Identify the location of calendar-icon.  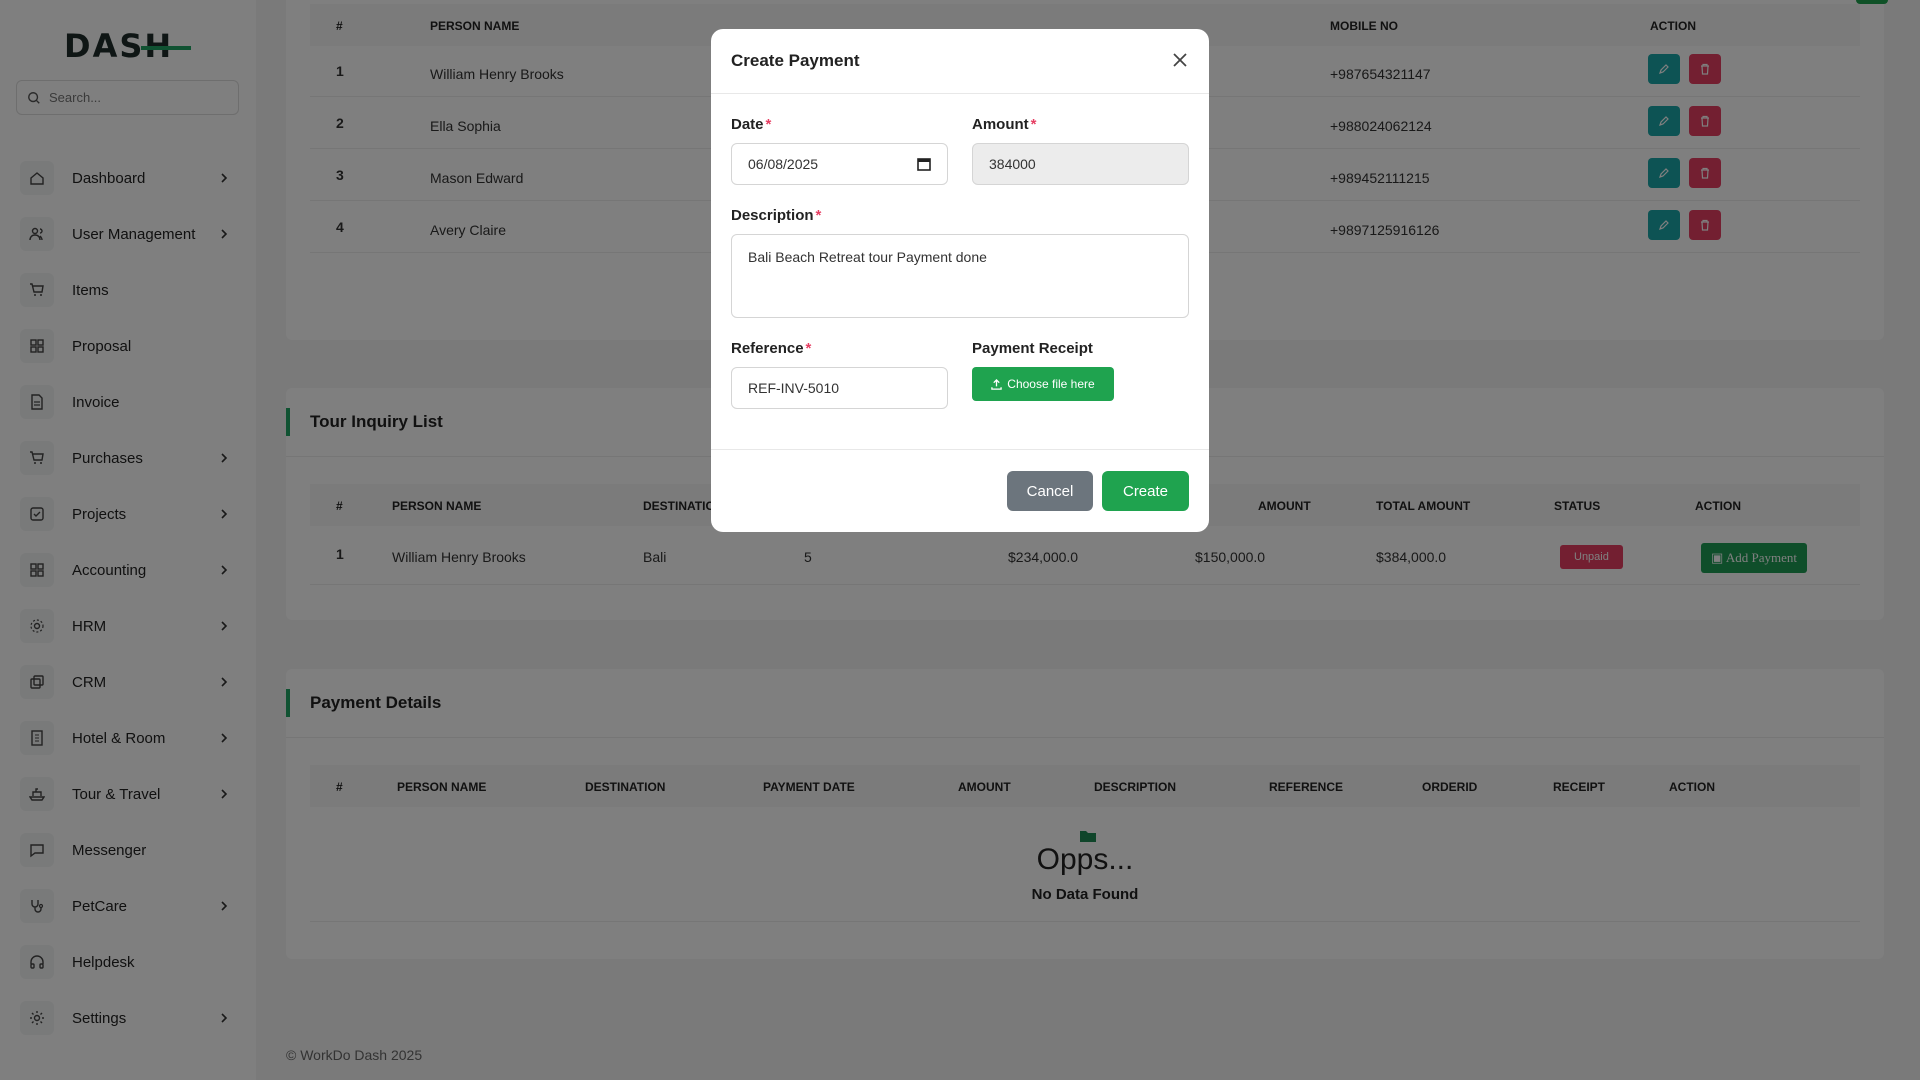
(924, 164).